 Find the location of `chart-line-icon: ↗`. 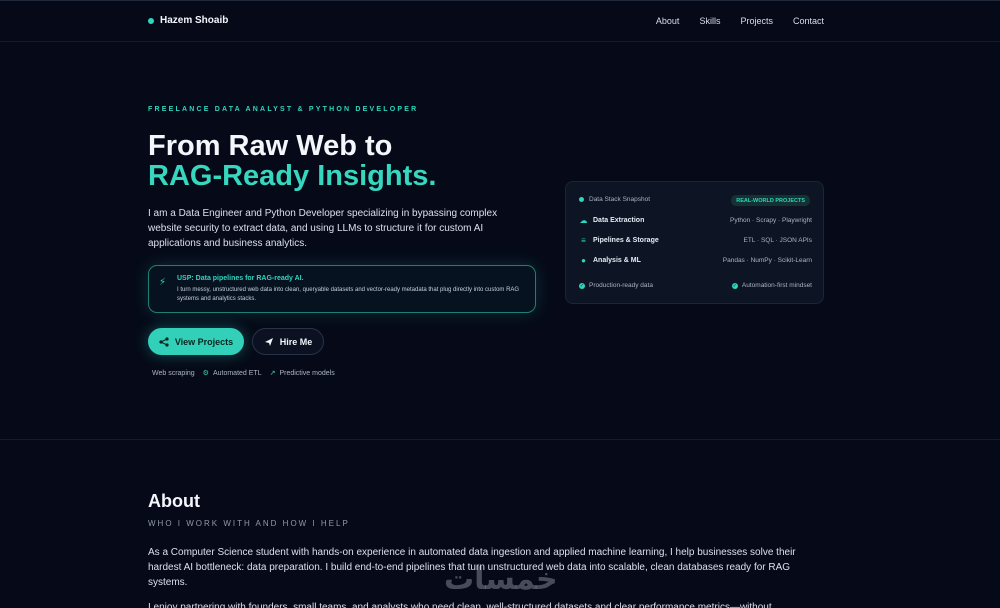

chart-line-icon: ↗ is located at coordinates (272, 373).